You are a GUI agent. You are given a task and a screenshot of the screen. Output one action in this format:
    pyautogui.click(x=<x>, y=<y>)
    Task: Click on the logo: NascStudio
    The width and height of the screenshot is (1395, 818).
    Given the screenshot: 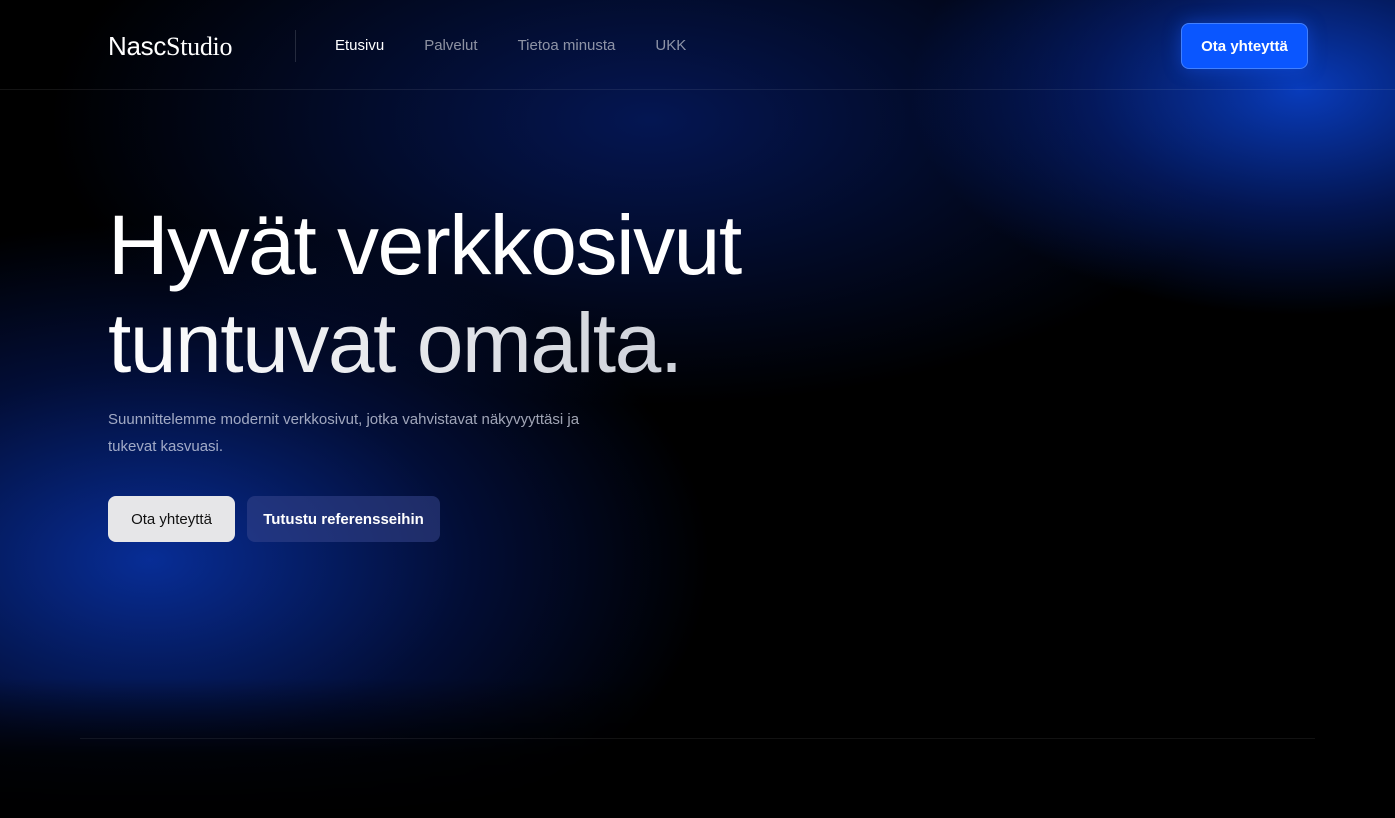 What is the action you would take?
    pyautogui.click(x=170, y=46)
    